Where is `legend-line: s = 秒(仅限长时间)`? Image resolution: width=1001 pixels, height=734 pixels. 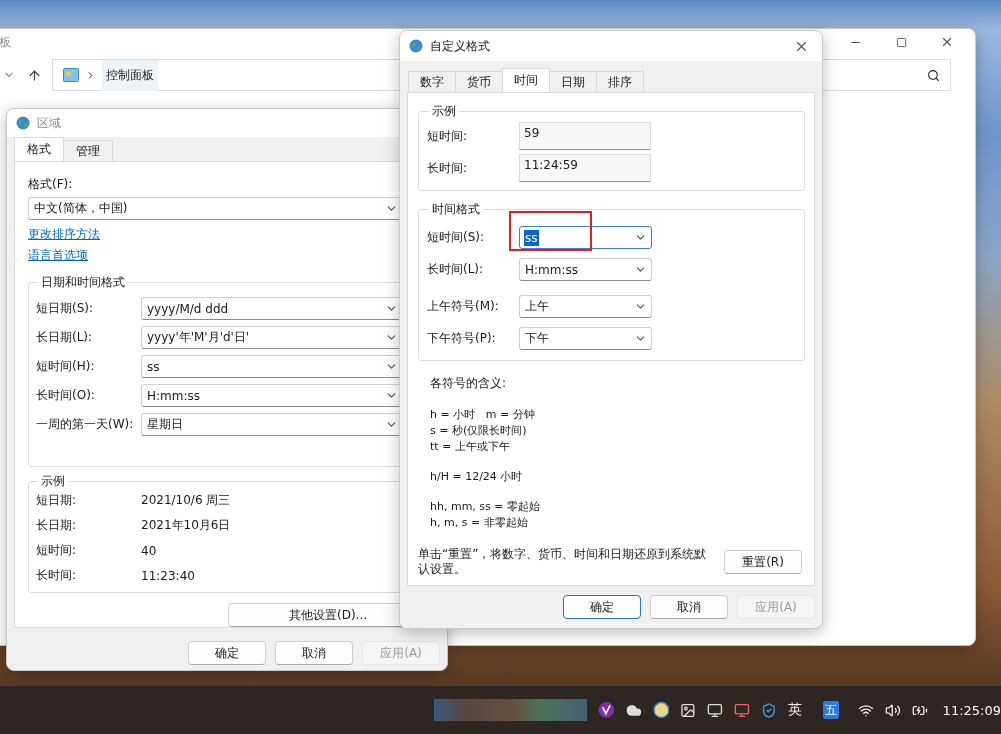 legend-line: s = 秒(仅限长时间) is located at coordinates (479, 430).